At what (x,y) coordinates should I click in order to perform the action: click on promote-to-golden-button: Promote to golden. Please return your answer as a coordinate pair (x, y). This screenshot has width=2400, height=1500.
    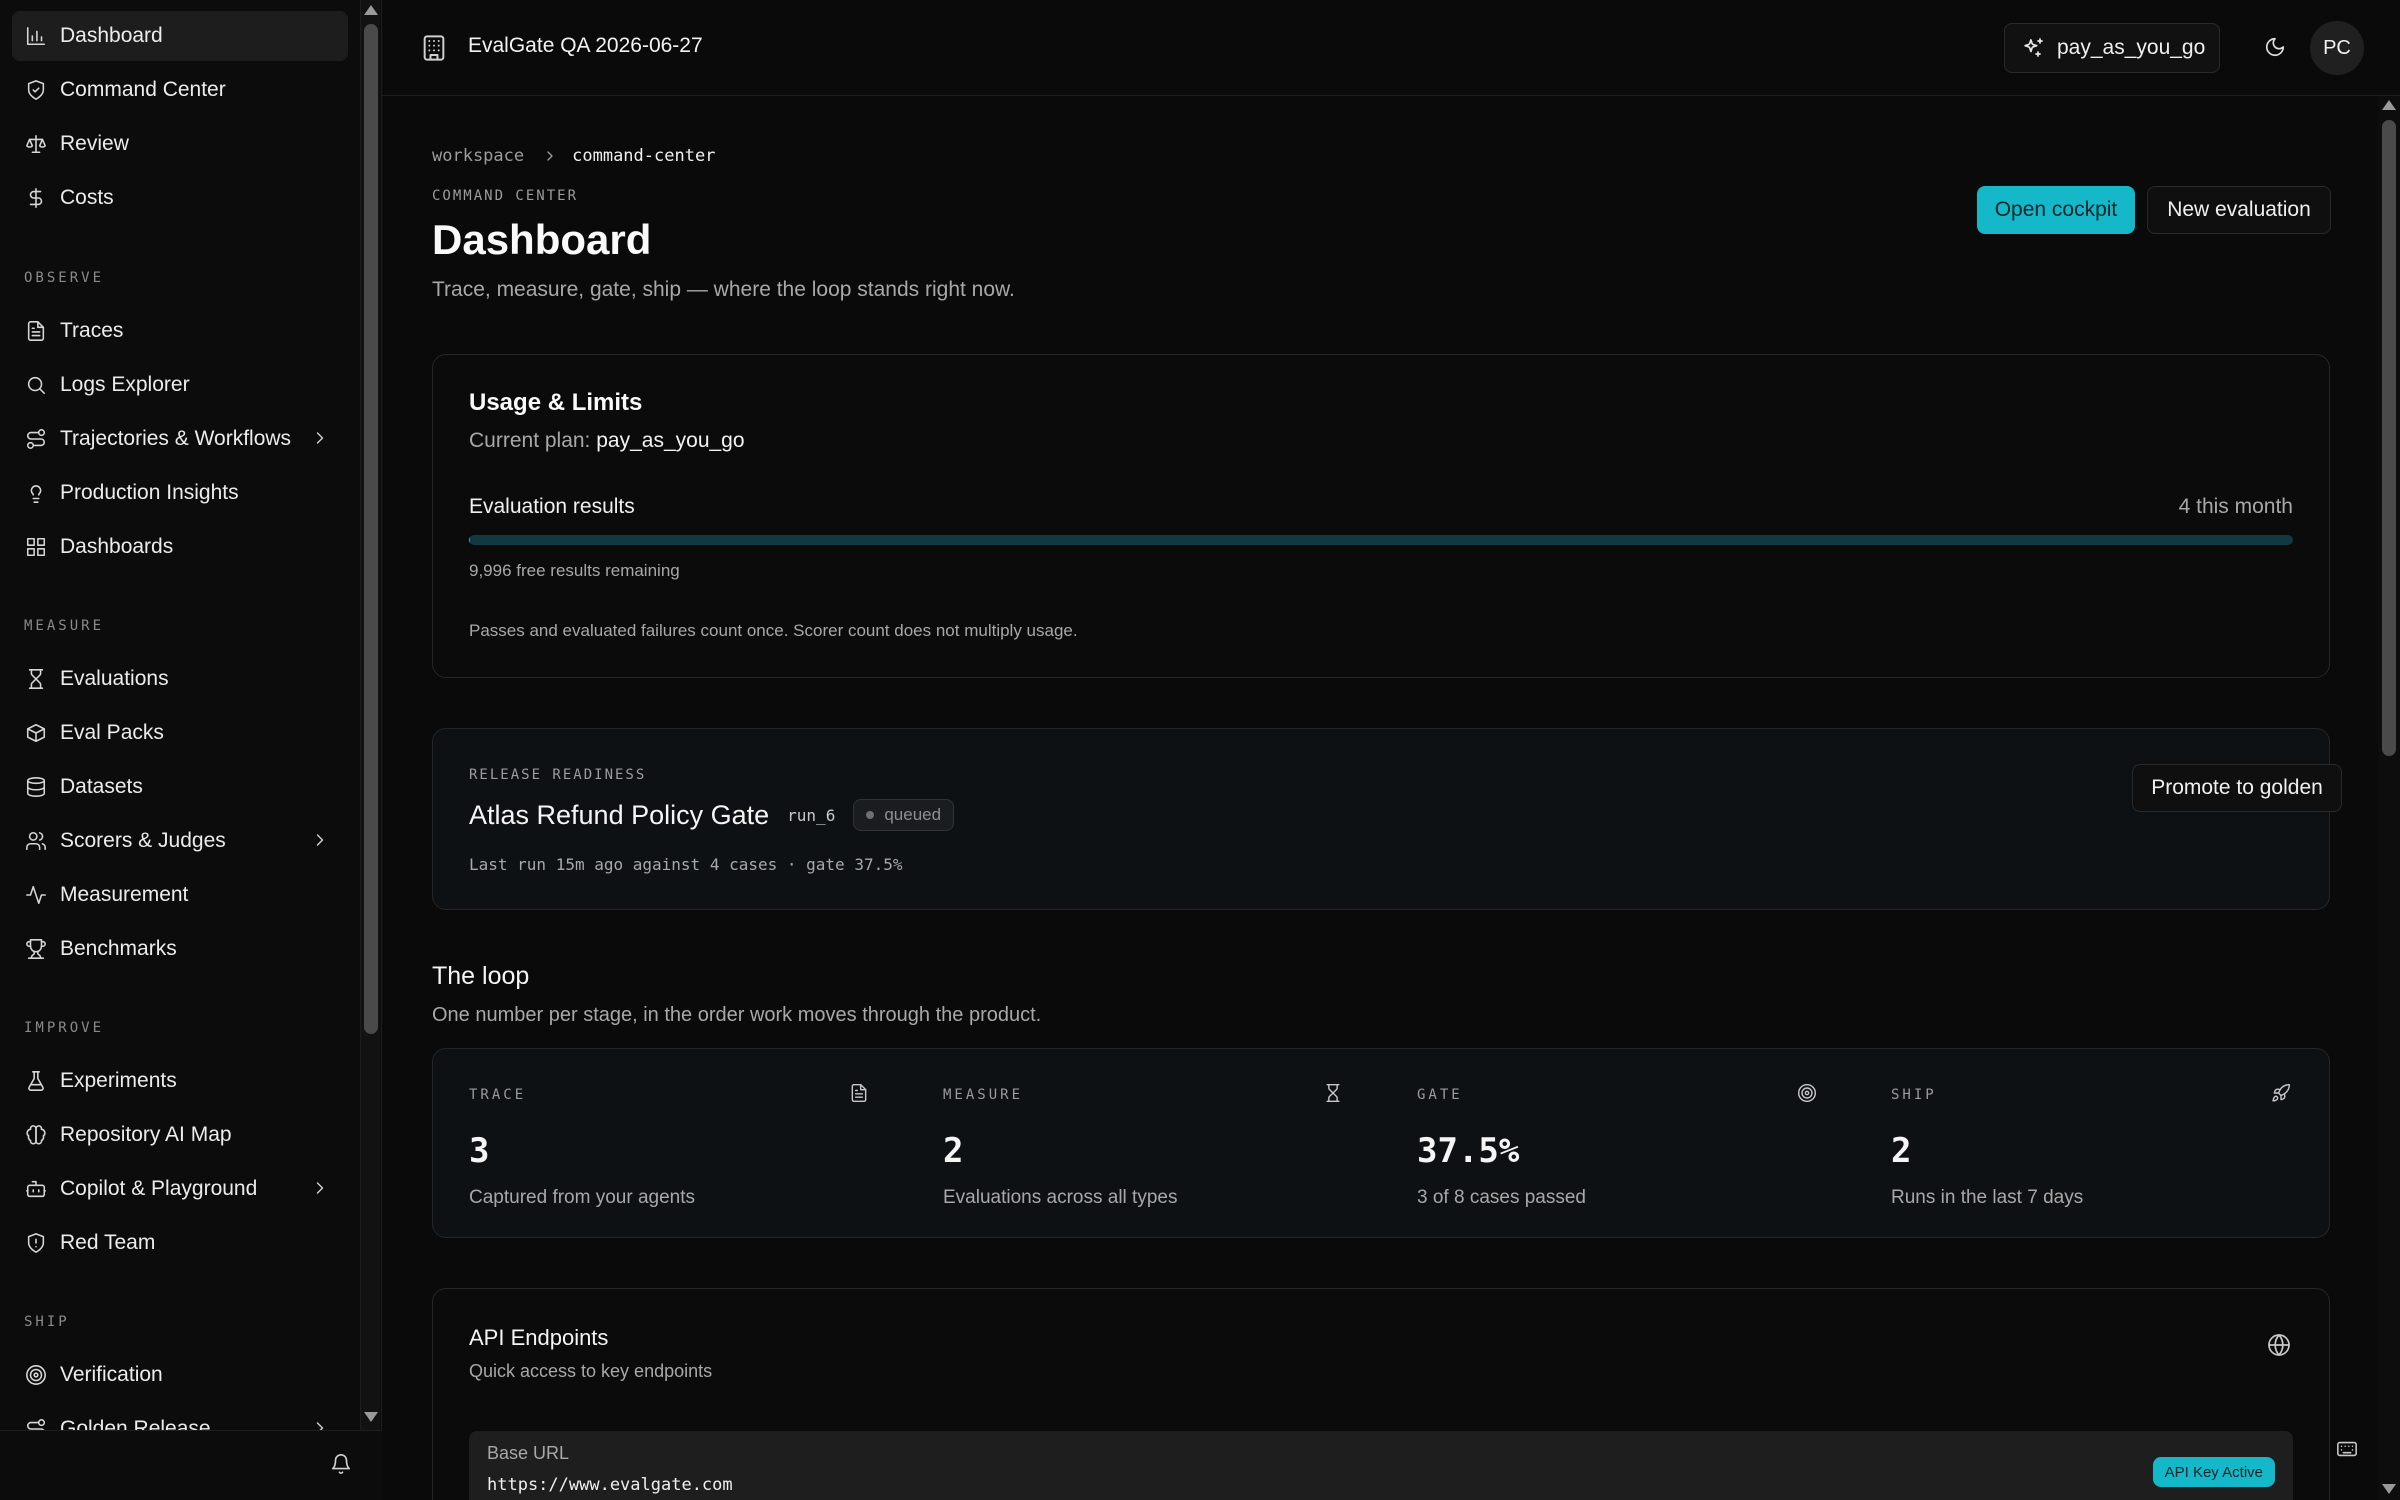
    Looking at the image, I should click on (2237, 788).